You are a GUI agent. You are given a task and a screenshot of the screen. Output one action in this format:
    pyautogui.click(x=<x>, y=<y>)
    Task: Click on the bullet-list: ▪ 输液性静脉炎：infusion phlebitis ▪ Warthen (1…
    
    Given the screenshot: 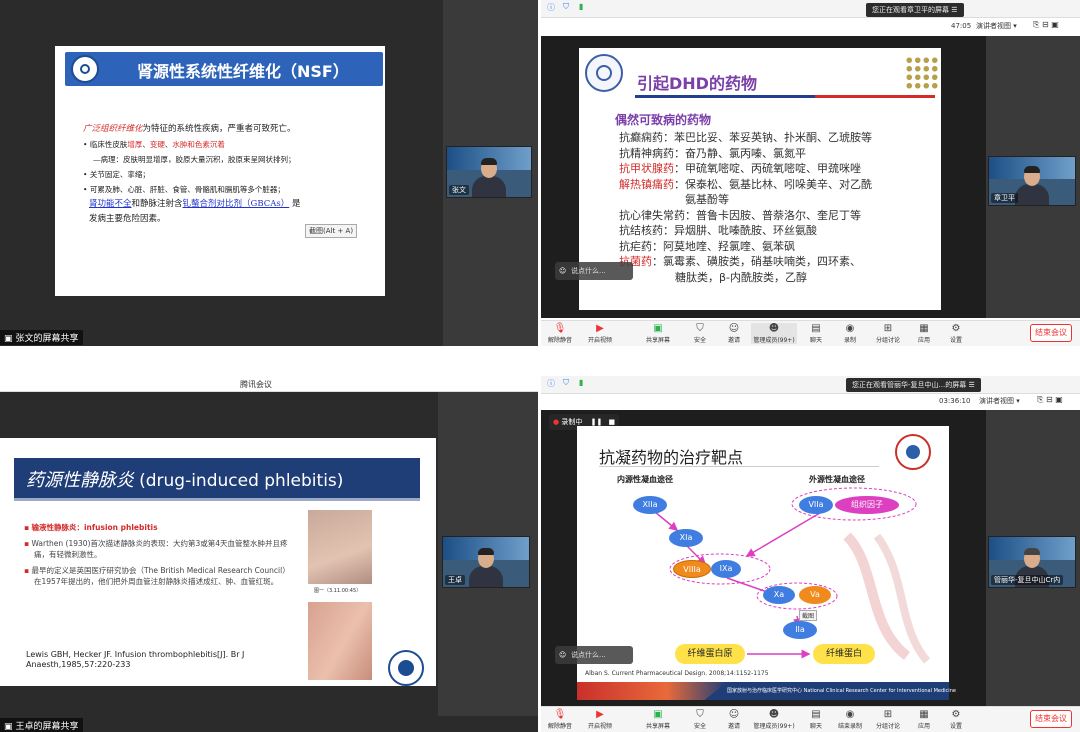 What is the action you would take?
    pyautogui.click(x=160, y=554)
    